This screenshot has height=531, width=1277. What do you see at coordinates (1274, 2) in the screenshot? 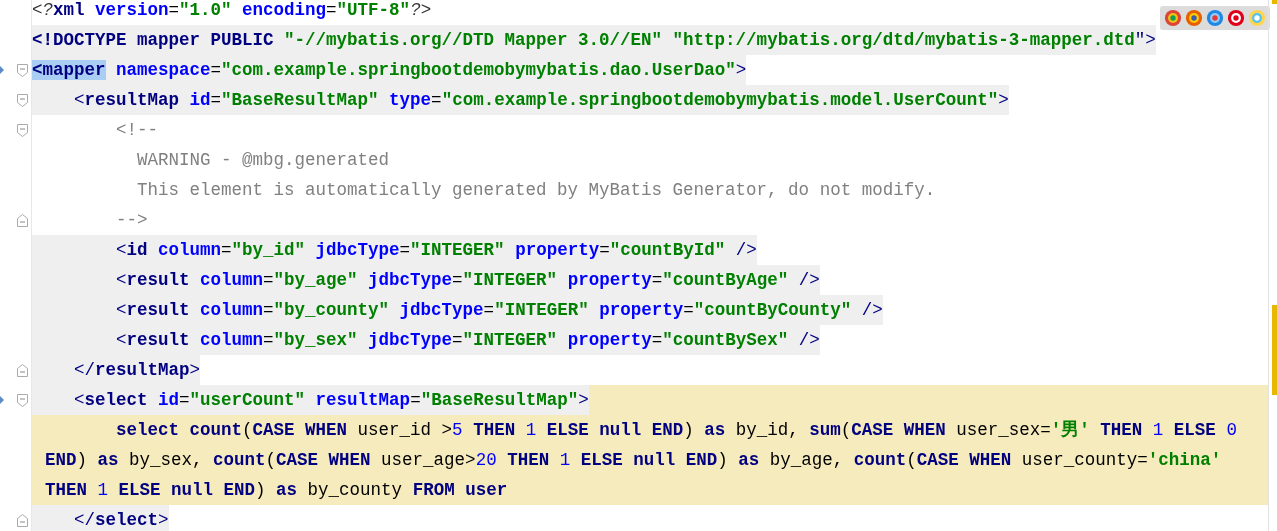
I see `error-stripe-mark` at bounding box center [1274, 2].